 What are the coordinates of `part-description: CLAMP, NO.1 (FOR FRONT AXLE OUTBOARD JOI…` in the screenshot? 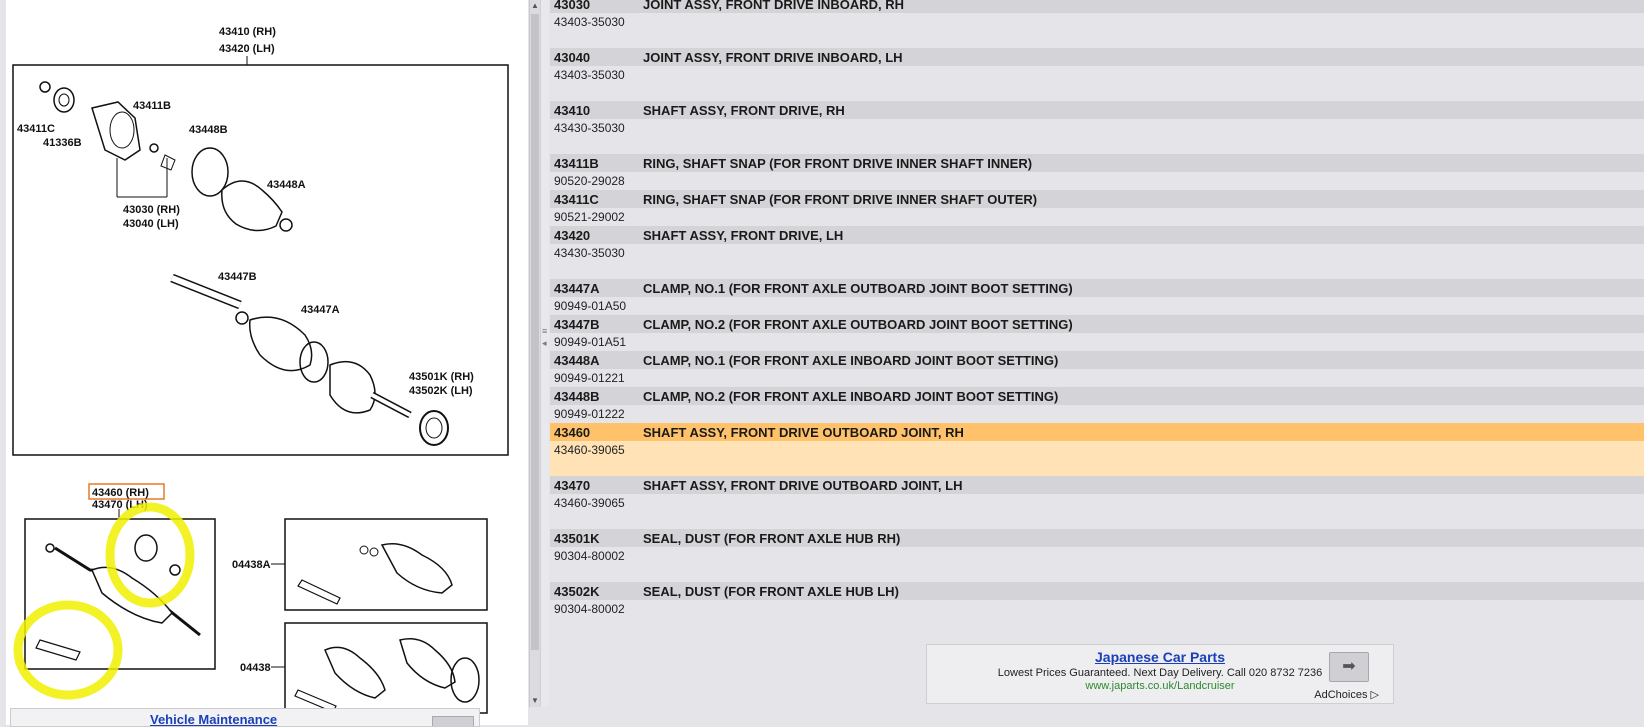 It's located at (858, 288).